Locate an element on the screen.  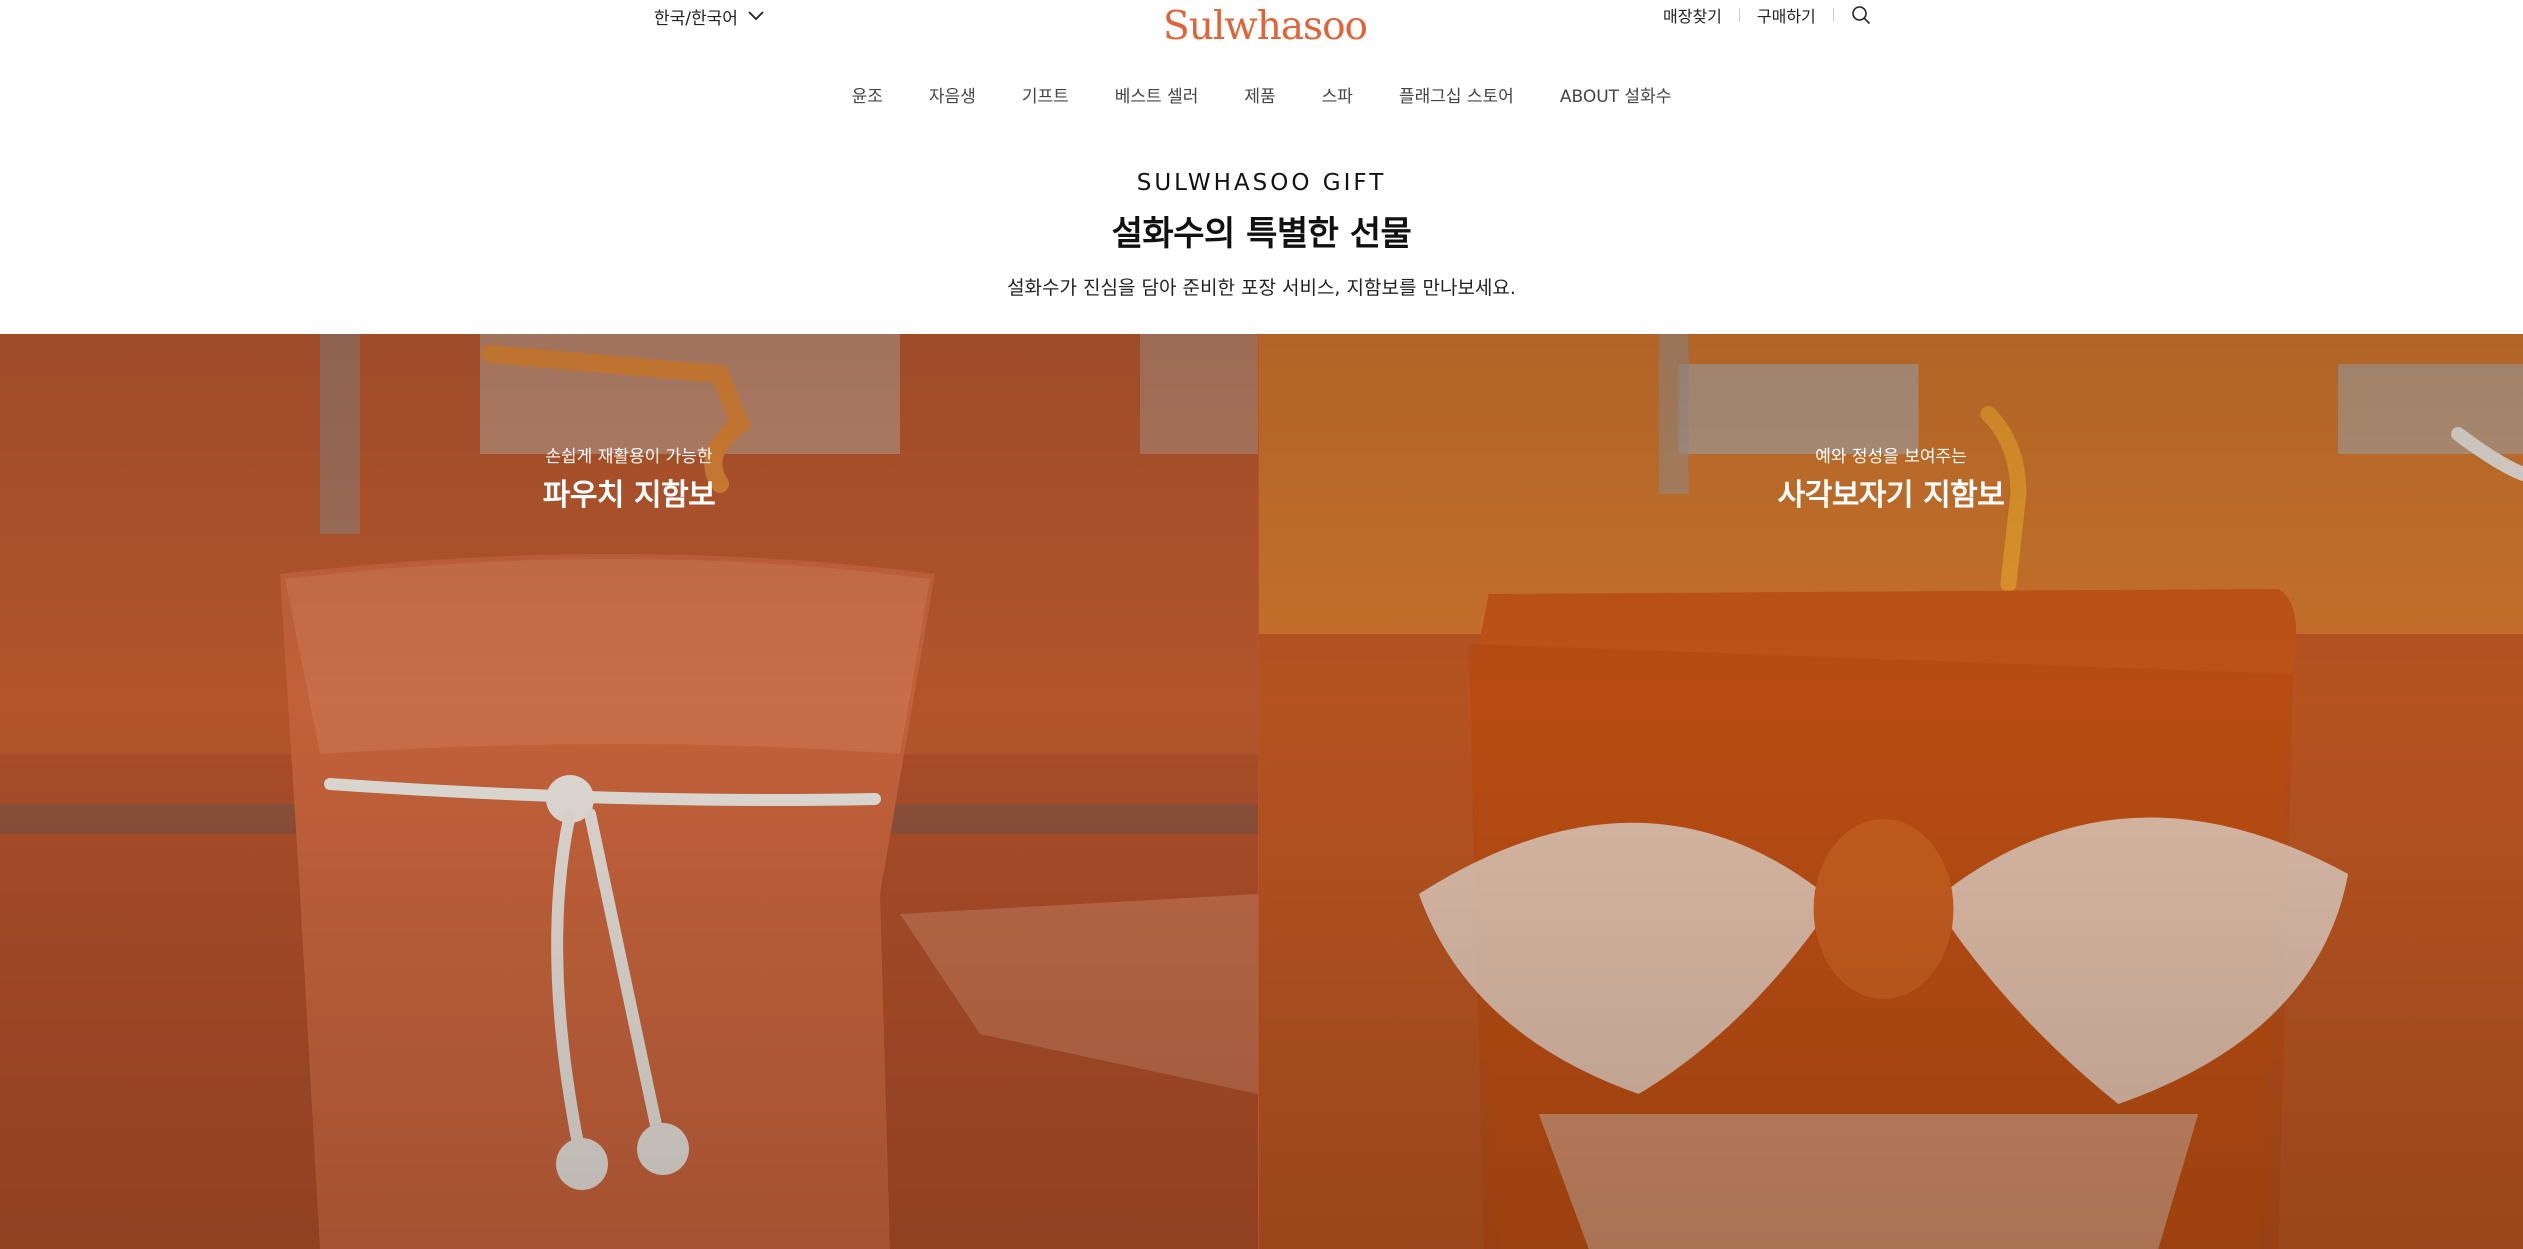
utility-links: 매장찾기 구매하기 is located at coordinates (1768, 15).